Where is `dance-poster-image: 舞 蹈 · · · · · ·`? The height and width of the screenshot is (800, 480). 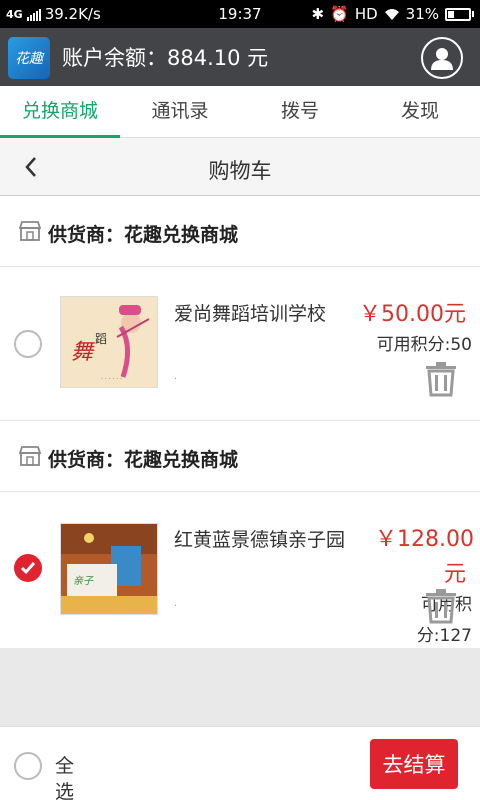 dance-poster-image: 舞 蹈 · · · · · · is located at coordinates (109, 342).